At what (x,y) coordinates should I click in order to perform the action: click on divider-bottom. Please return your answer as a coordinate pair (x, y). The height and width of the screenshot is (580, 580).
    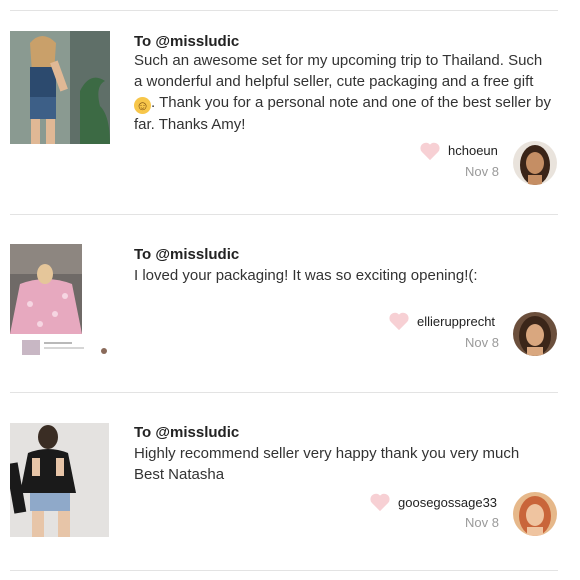
    Looking at the image, I should click on (284, 570).